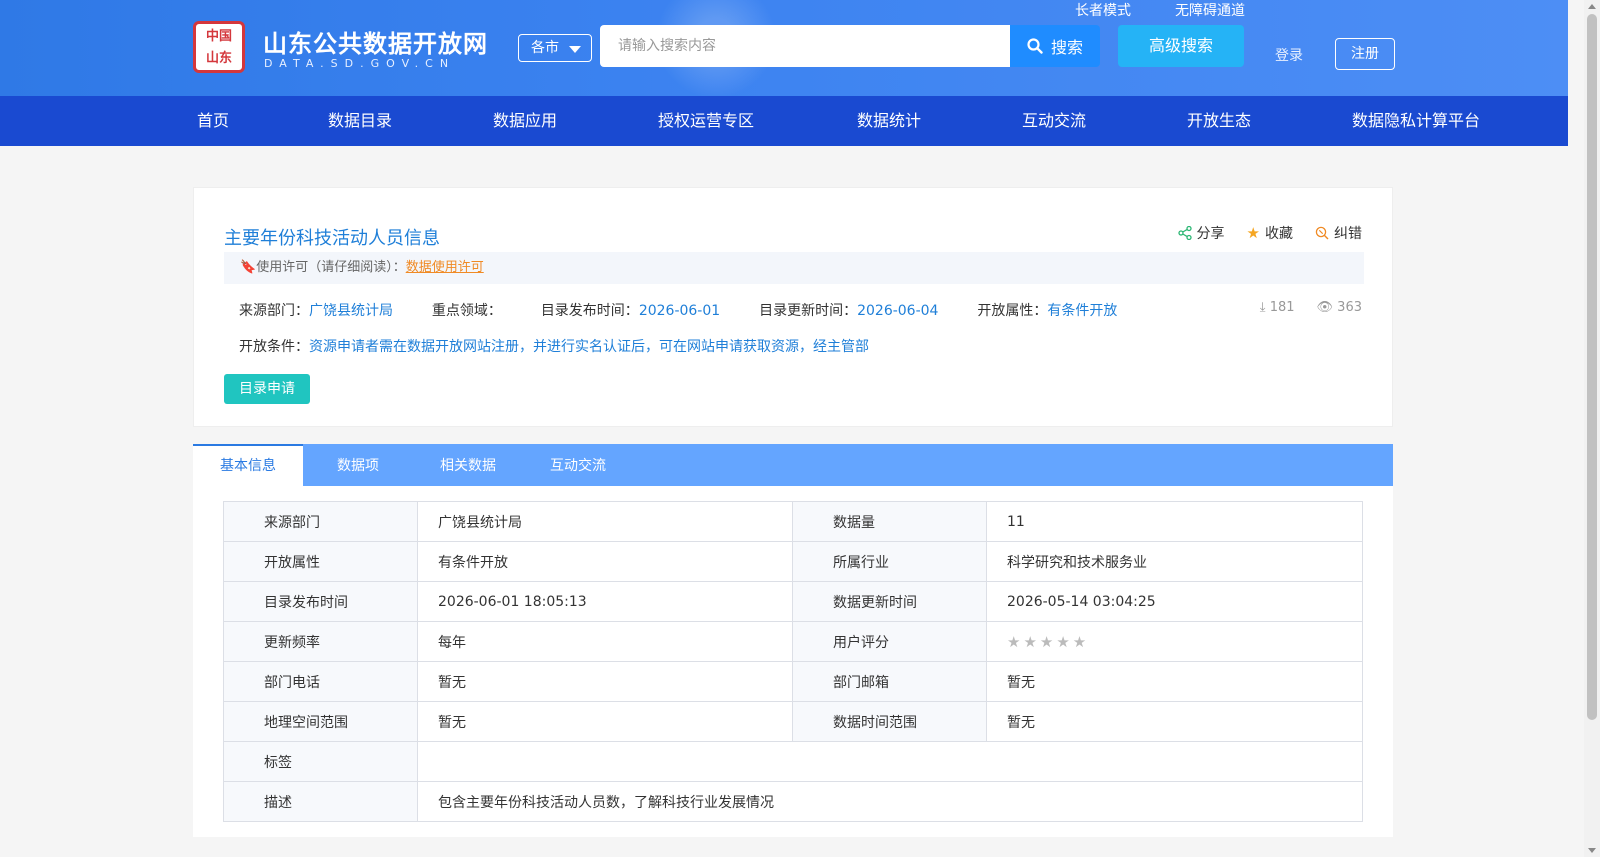 The image size is (1600, 857). Describe the element at coordinates (1181, 46) in the screenshot. I see `advanced-search-button: 高级搜索` at that location.